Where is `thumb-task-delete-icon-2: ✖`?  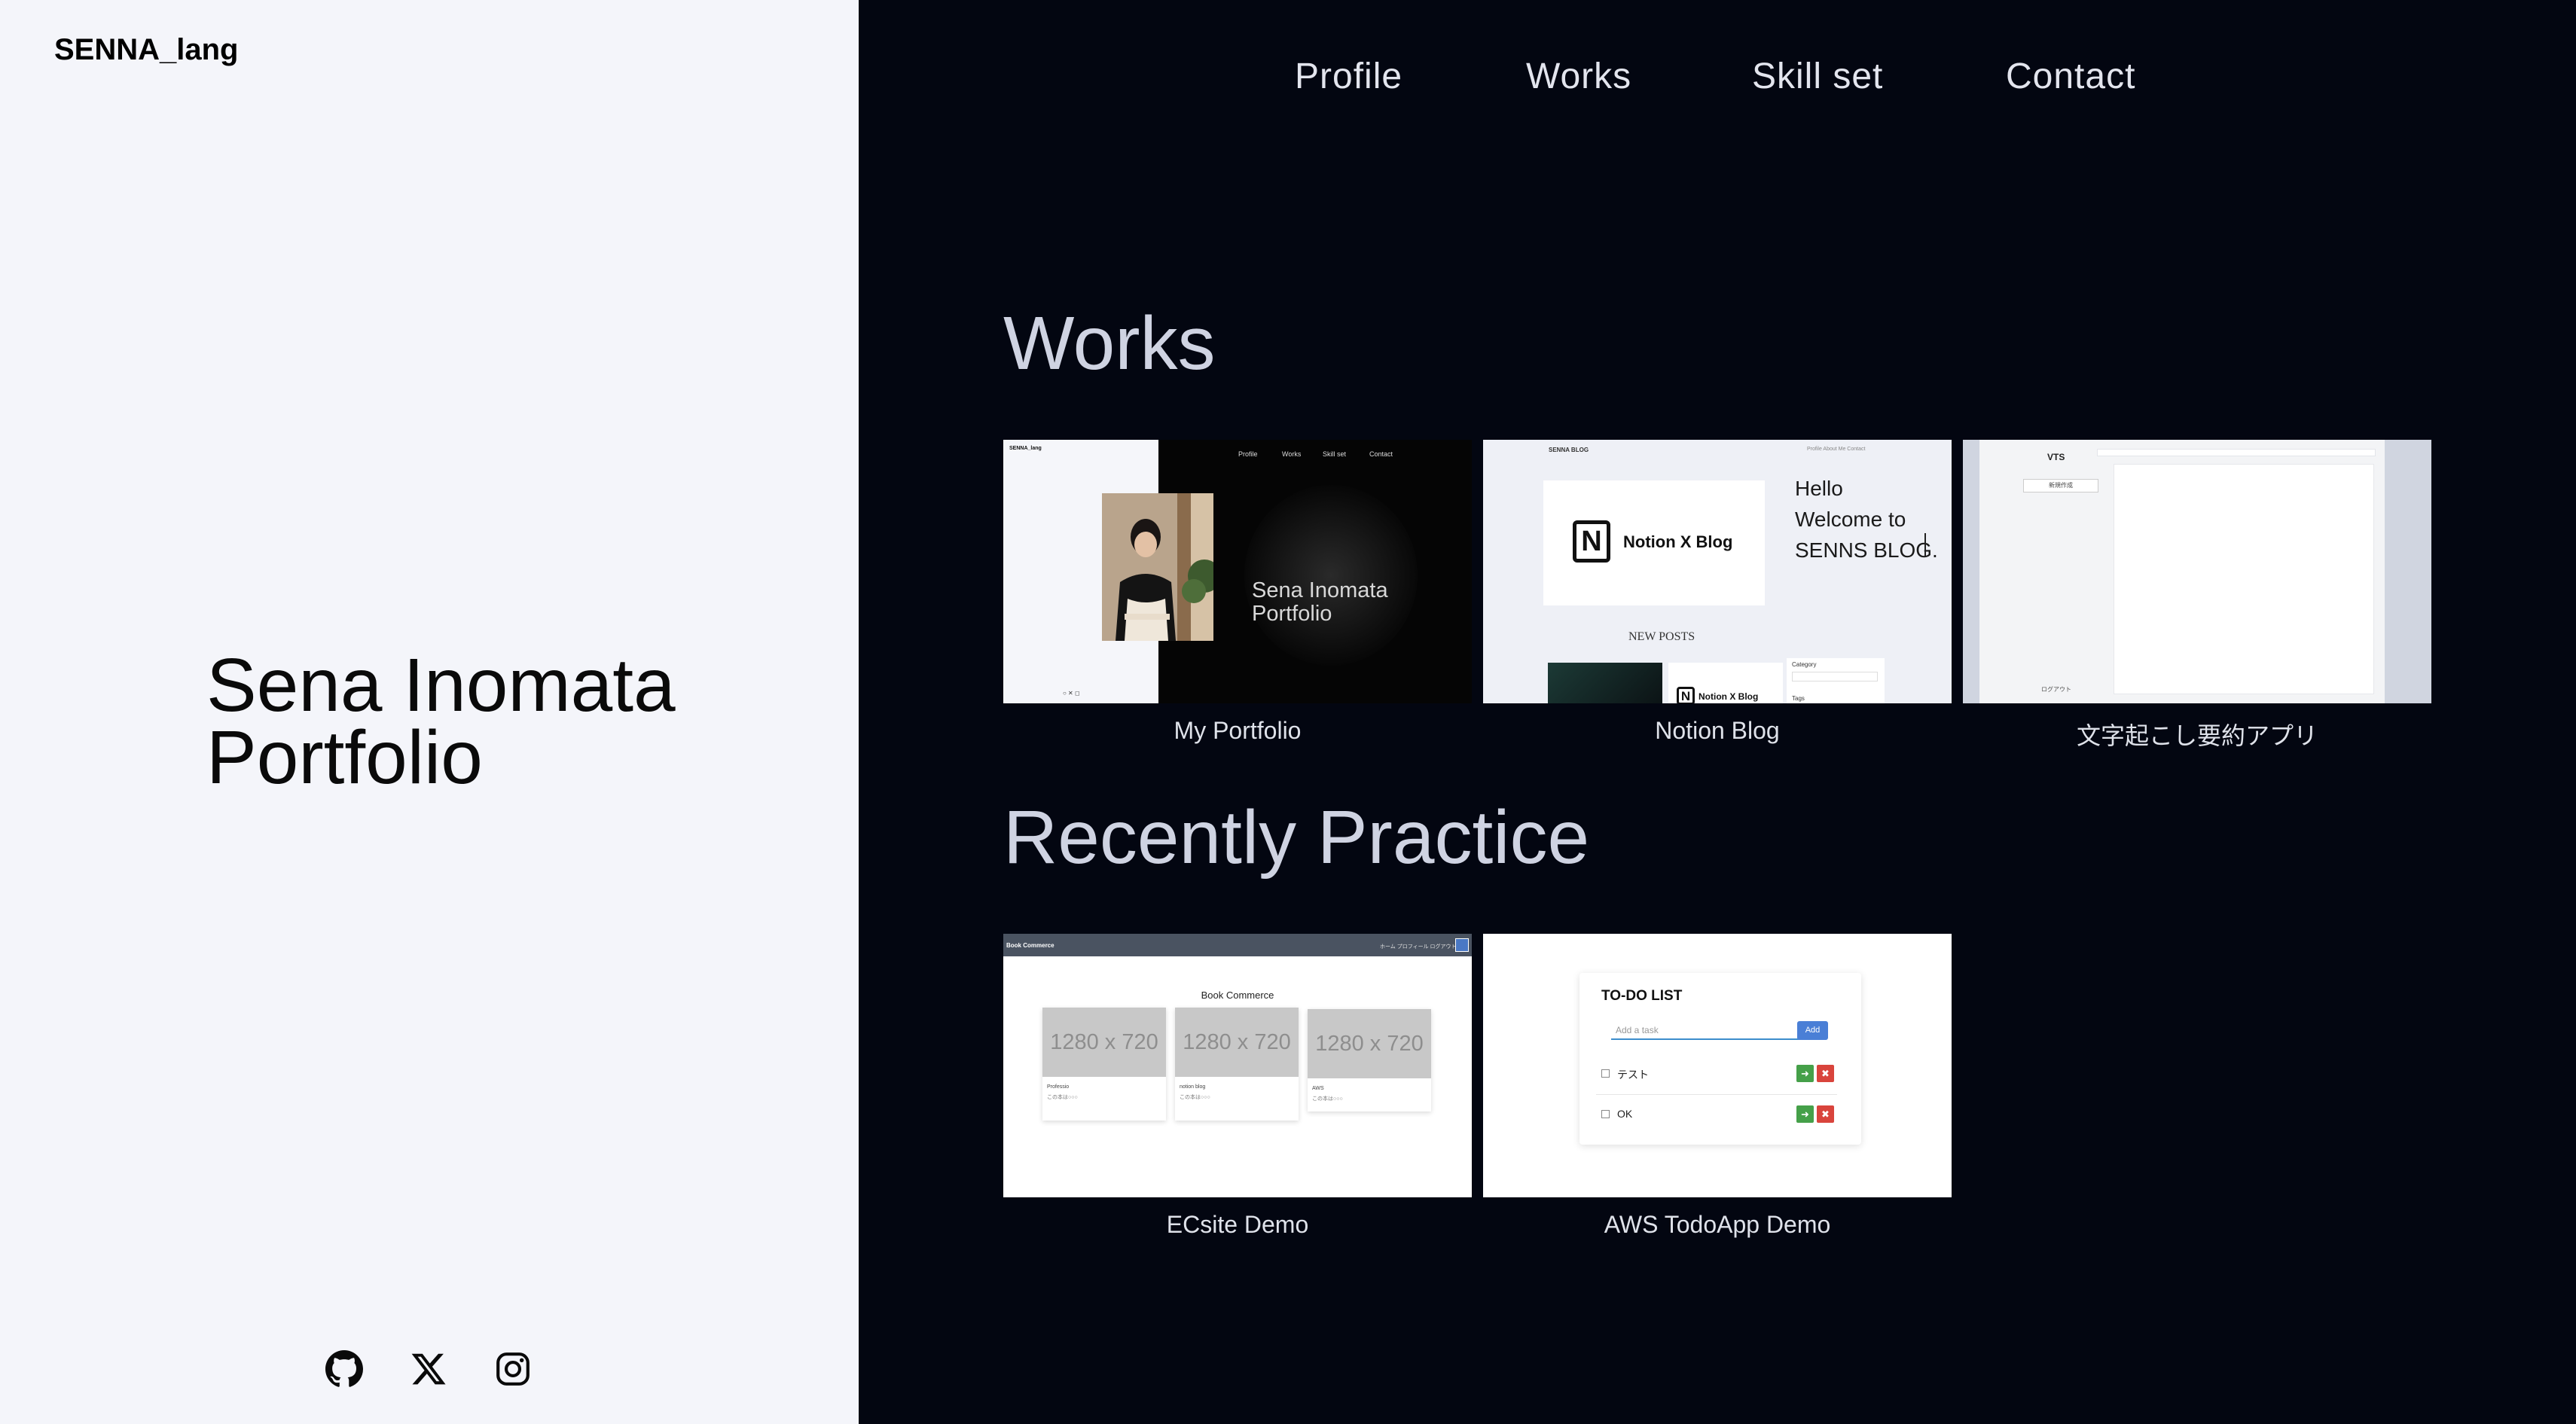
thumb-task-delete-icon-2: ✖ is located at coordinates (1826, 1114).